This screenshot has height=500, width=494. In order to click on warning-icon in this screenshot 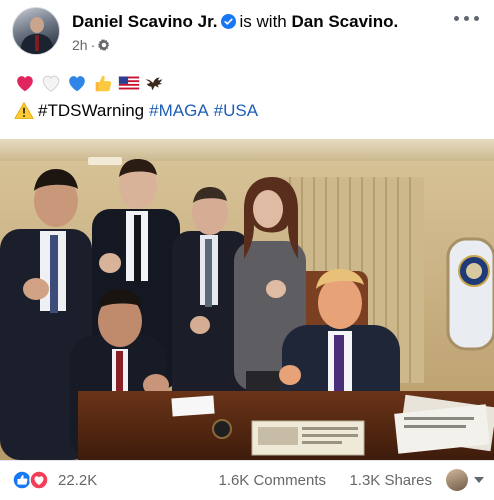, I will do `click(24, 110)`.